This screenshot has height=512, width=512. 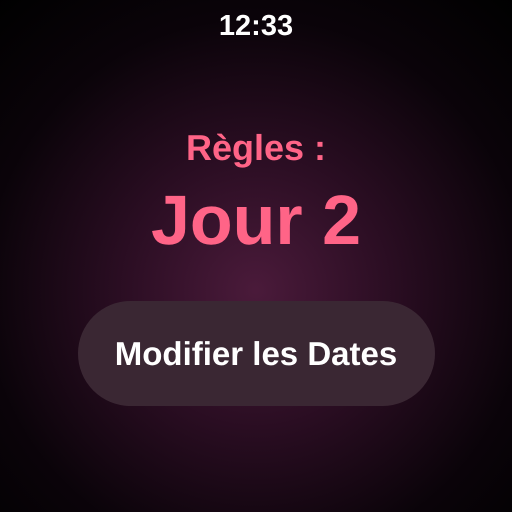 I want to click on period-day: Jour 2, so click(x=256, y=220).